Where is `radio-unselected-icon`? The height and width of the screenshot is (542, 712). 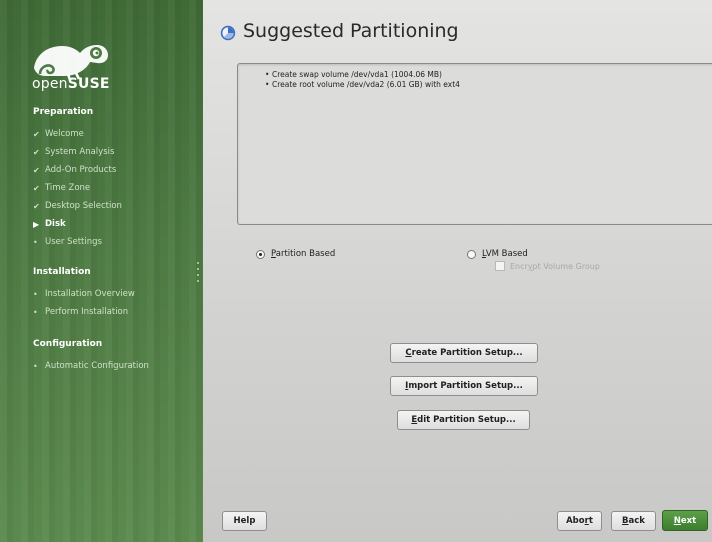
radio-unselected-icon is located at coordinates (471, 254).